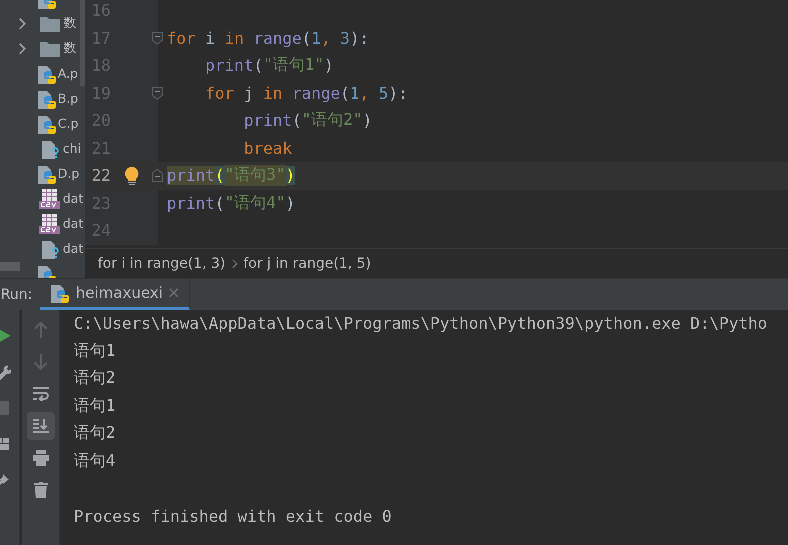 The height and width of the screenshot is (545, 788). What do you see at coordinates (60, 293) in the screenshot?
I see `python-icon` at bounding box center [60, 293].